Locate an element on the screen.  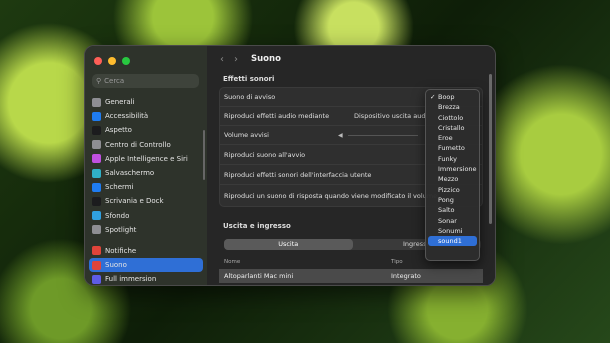
sidebar-item-display: Schermi is located at coordinates (146, 187).